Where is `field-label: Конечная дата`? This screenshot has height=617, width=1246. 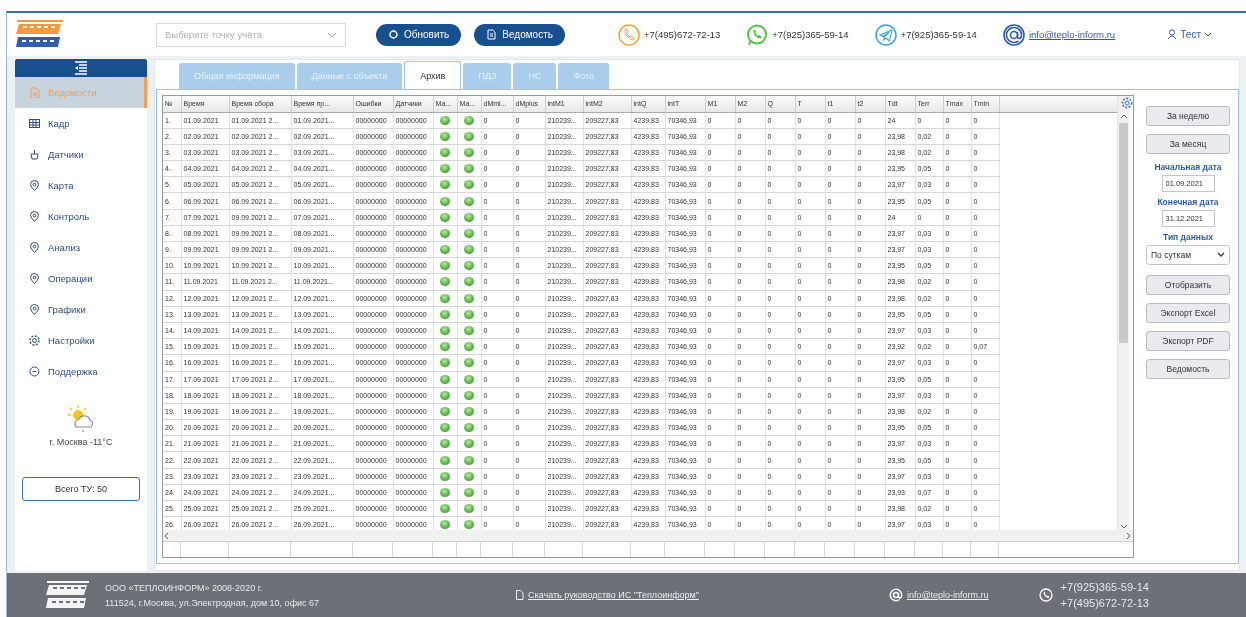 field-label: Конечная дата is located at coordinates (1188, 202).